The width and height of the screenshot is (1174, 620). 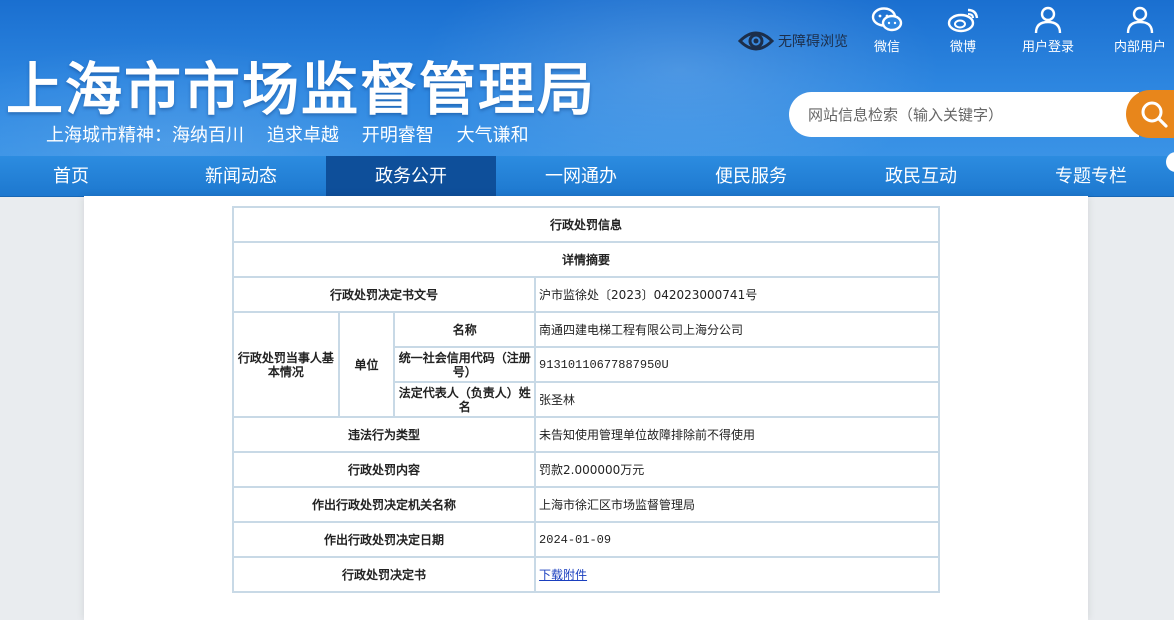 What do you see at coordinates (737, 399) in the screenshot?
I see `legal-rep-value: 张圣林` at bounding box center [737, 399].